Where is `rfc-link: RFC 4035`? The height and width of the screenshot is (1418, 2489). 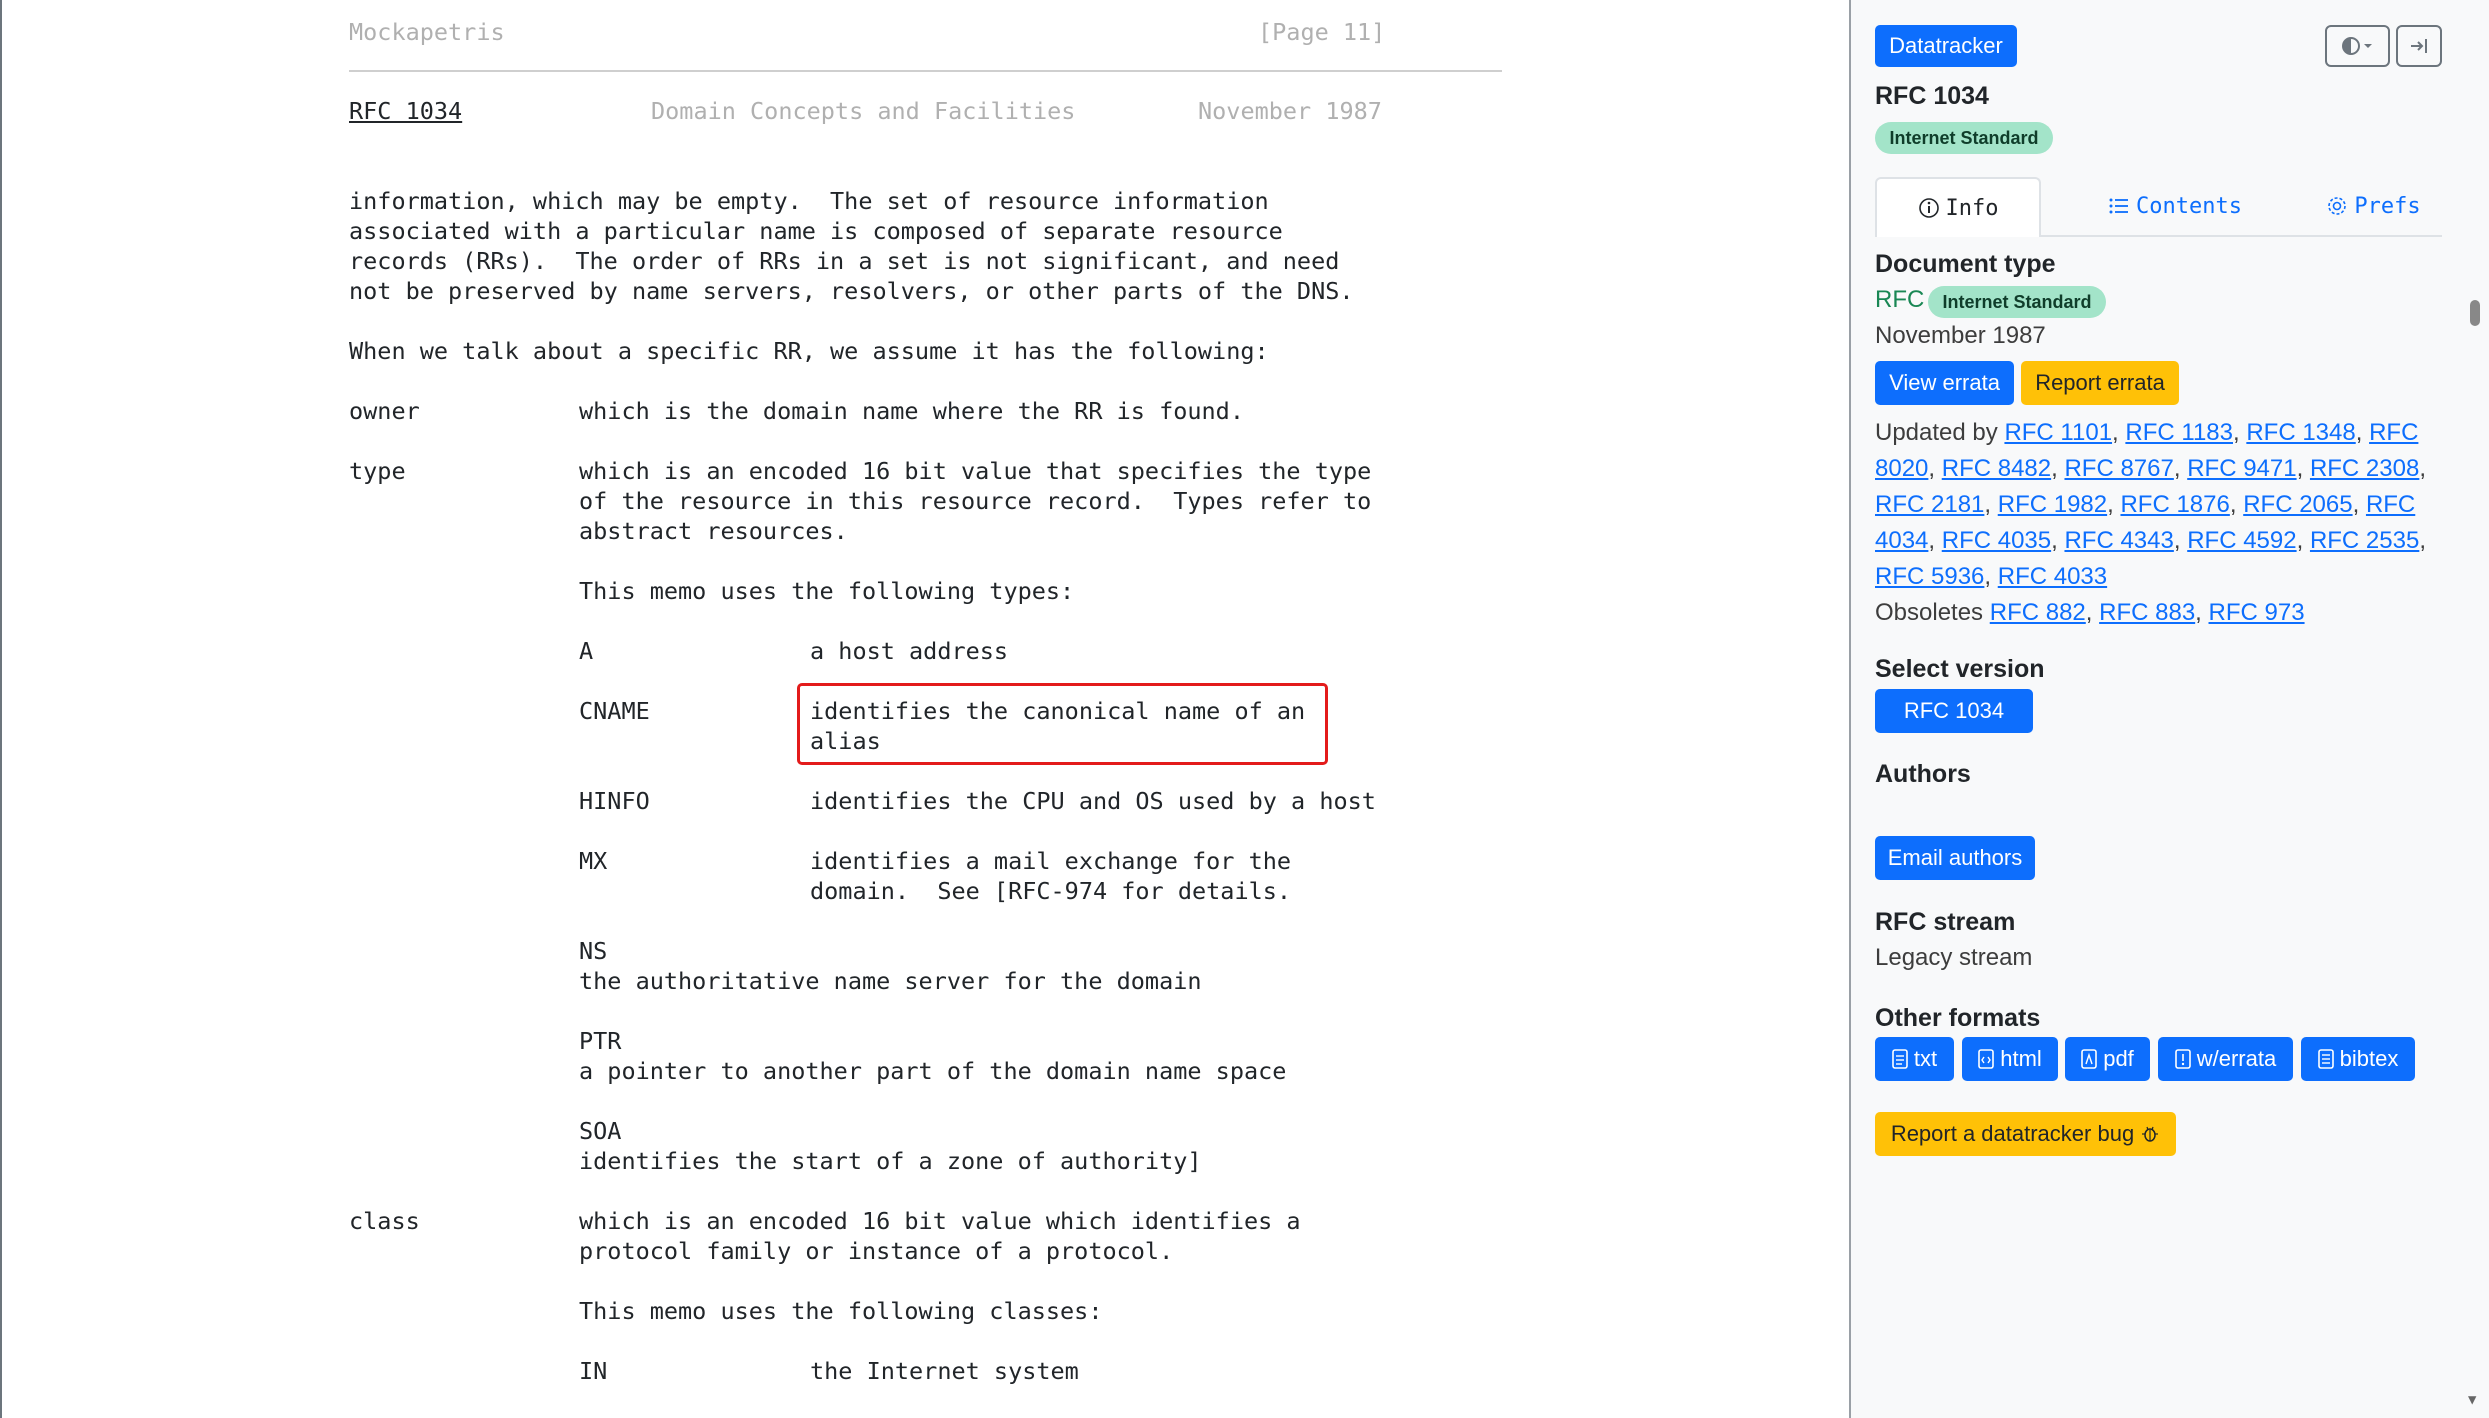 rfc-link: RFC 4035 is located at coordinates (1996, 540).